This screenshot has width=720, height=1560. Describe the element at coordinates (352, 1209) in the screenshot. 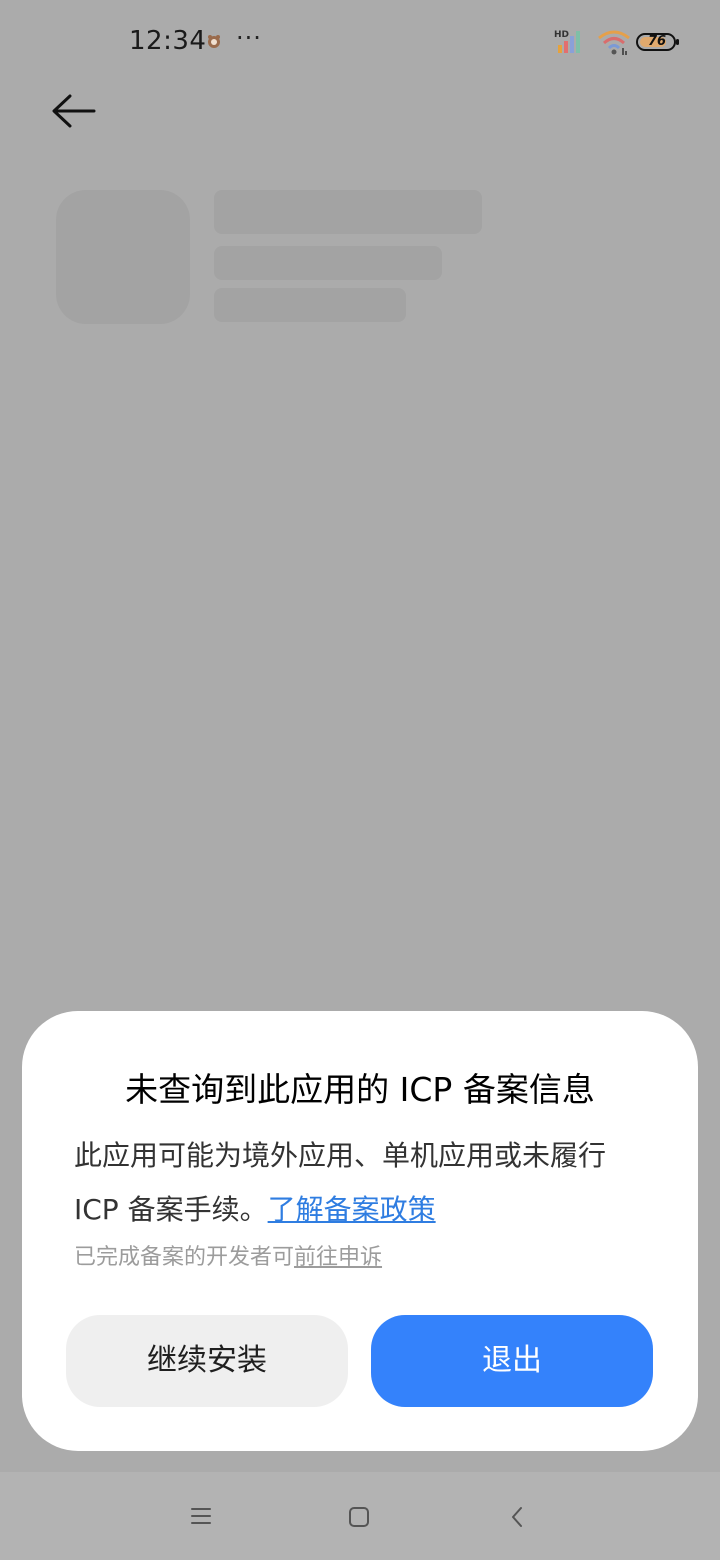

I see `policy-link: 了解备案政策` at that location.